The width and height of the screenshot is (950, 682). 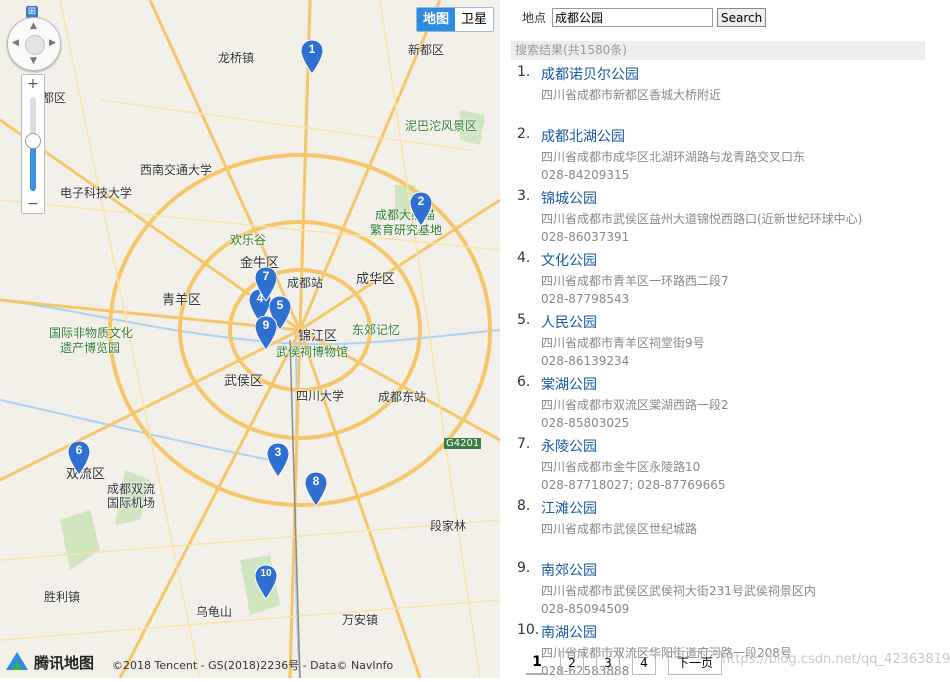 What do you see at coordinates (569, 508) in the screenshot?
I see `result-name: 江滩公园` at bounding box center [569, 508].